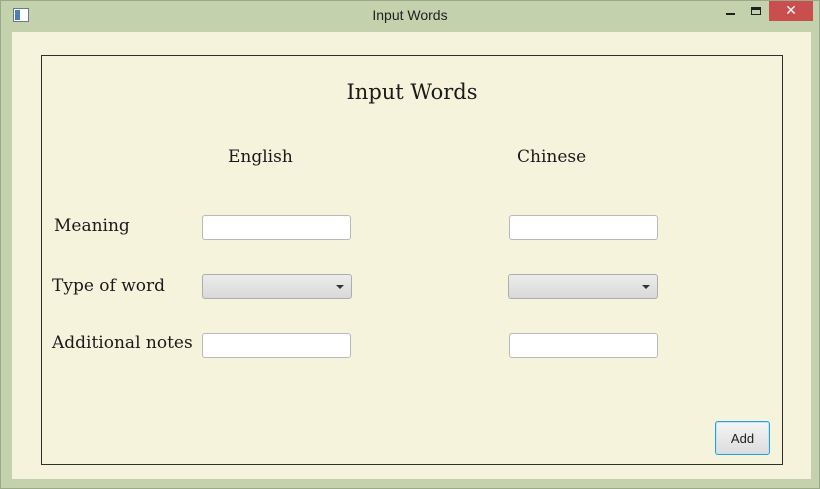 Image resolution: width=820 pixels, height=489 pixels. Describe the element at coordinates (122, 343) in the screenshot. I see `additional-notes-label: Additional notes` at that location.